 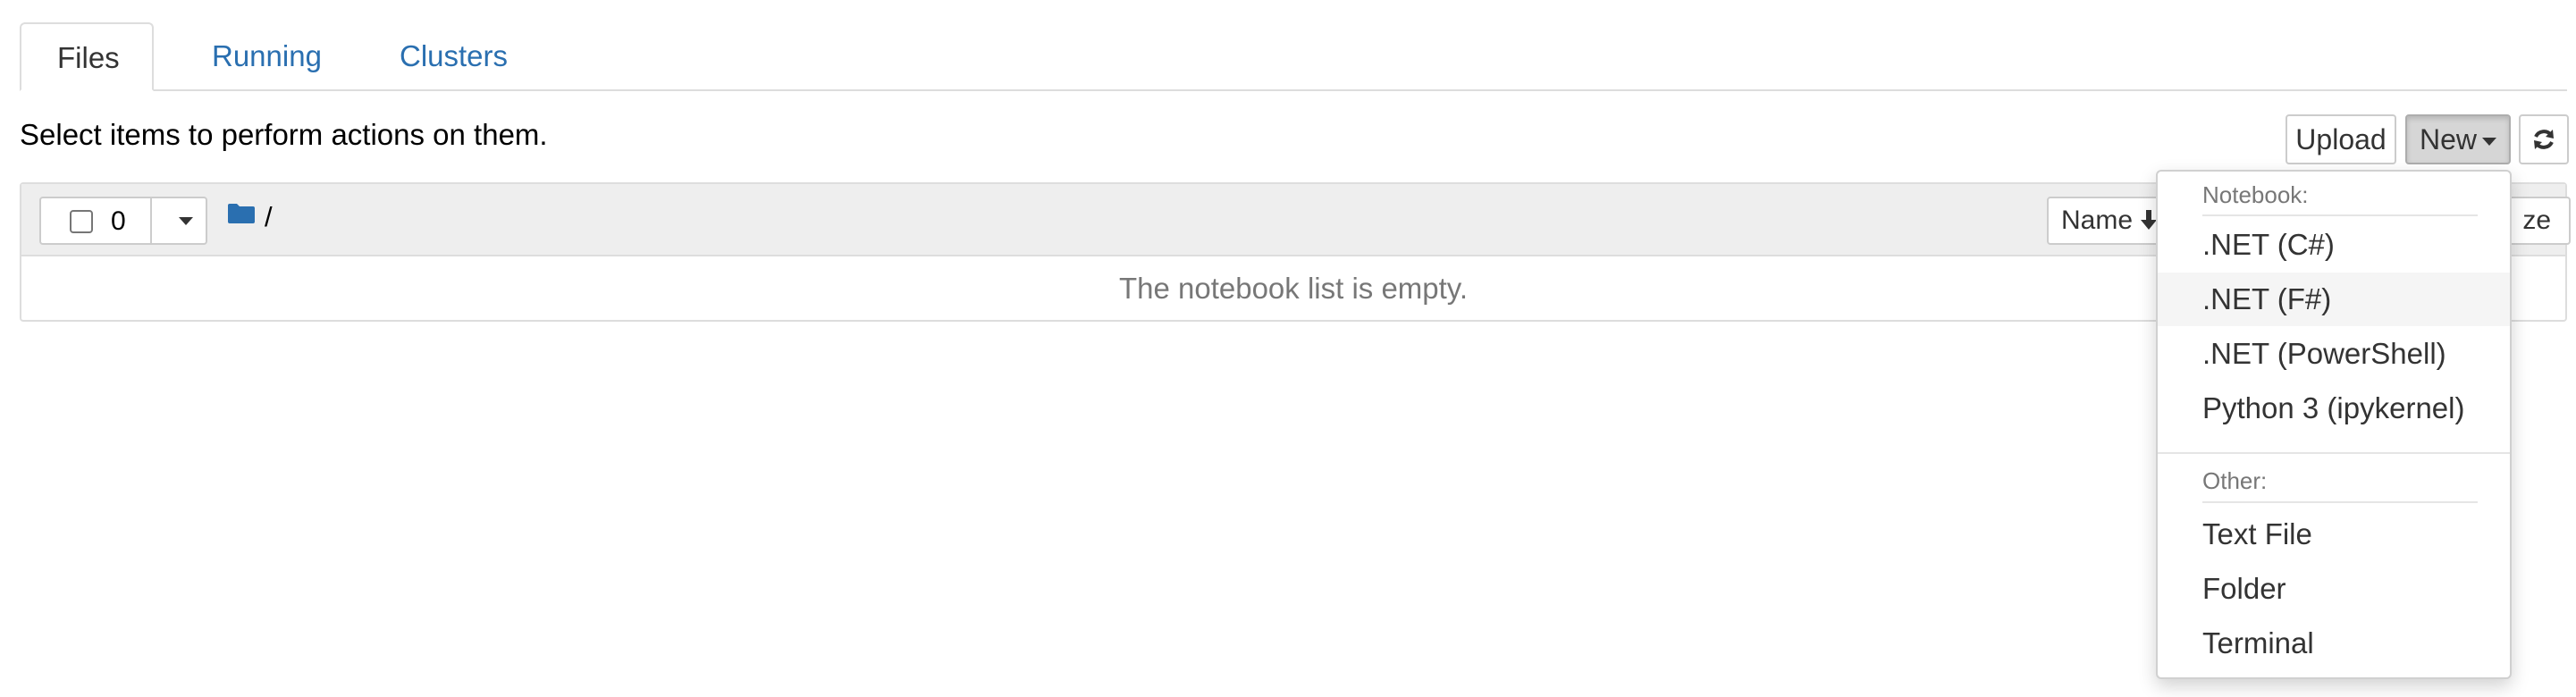 I want to click on new-button-label: New, so click(x=2449, y=139).